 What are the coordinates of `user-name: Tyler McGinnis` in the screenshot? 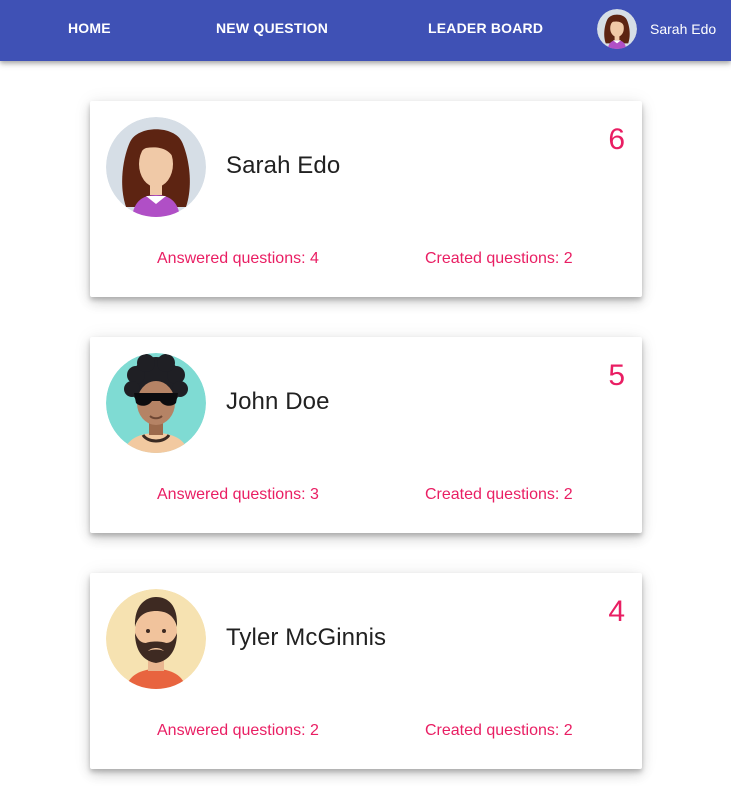 It's located at (306, 637).